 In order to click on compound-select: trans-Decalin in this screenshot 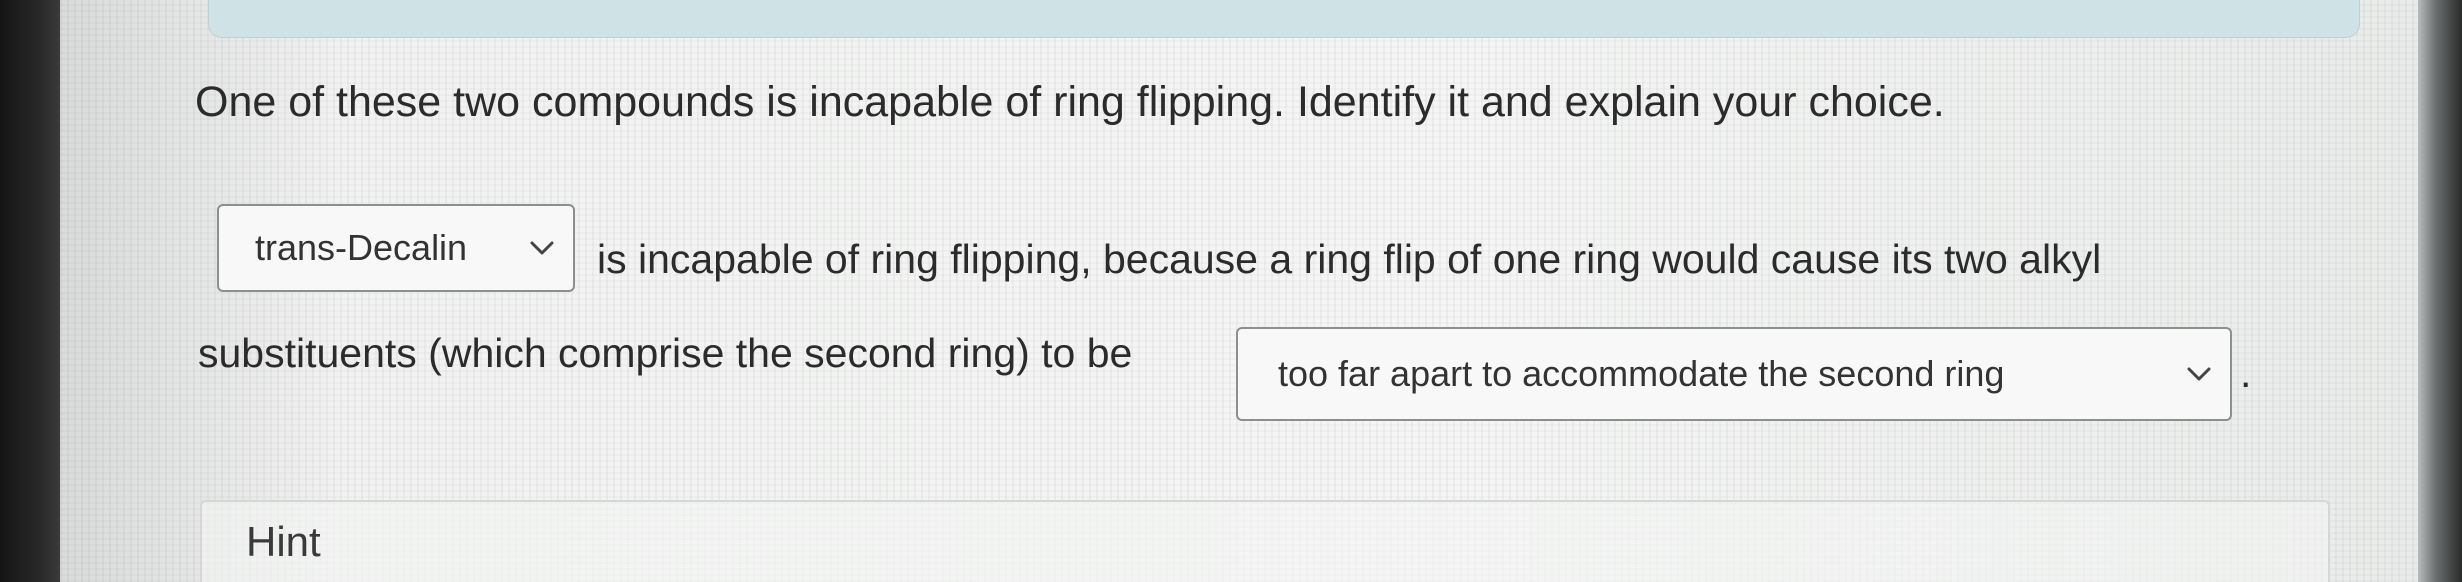, I will do `click(396, 248)`.